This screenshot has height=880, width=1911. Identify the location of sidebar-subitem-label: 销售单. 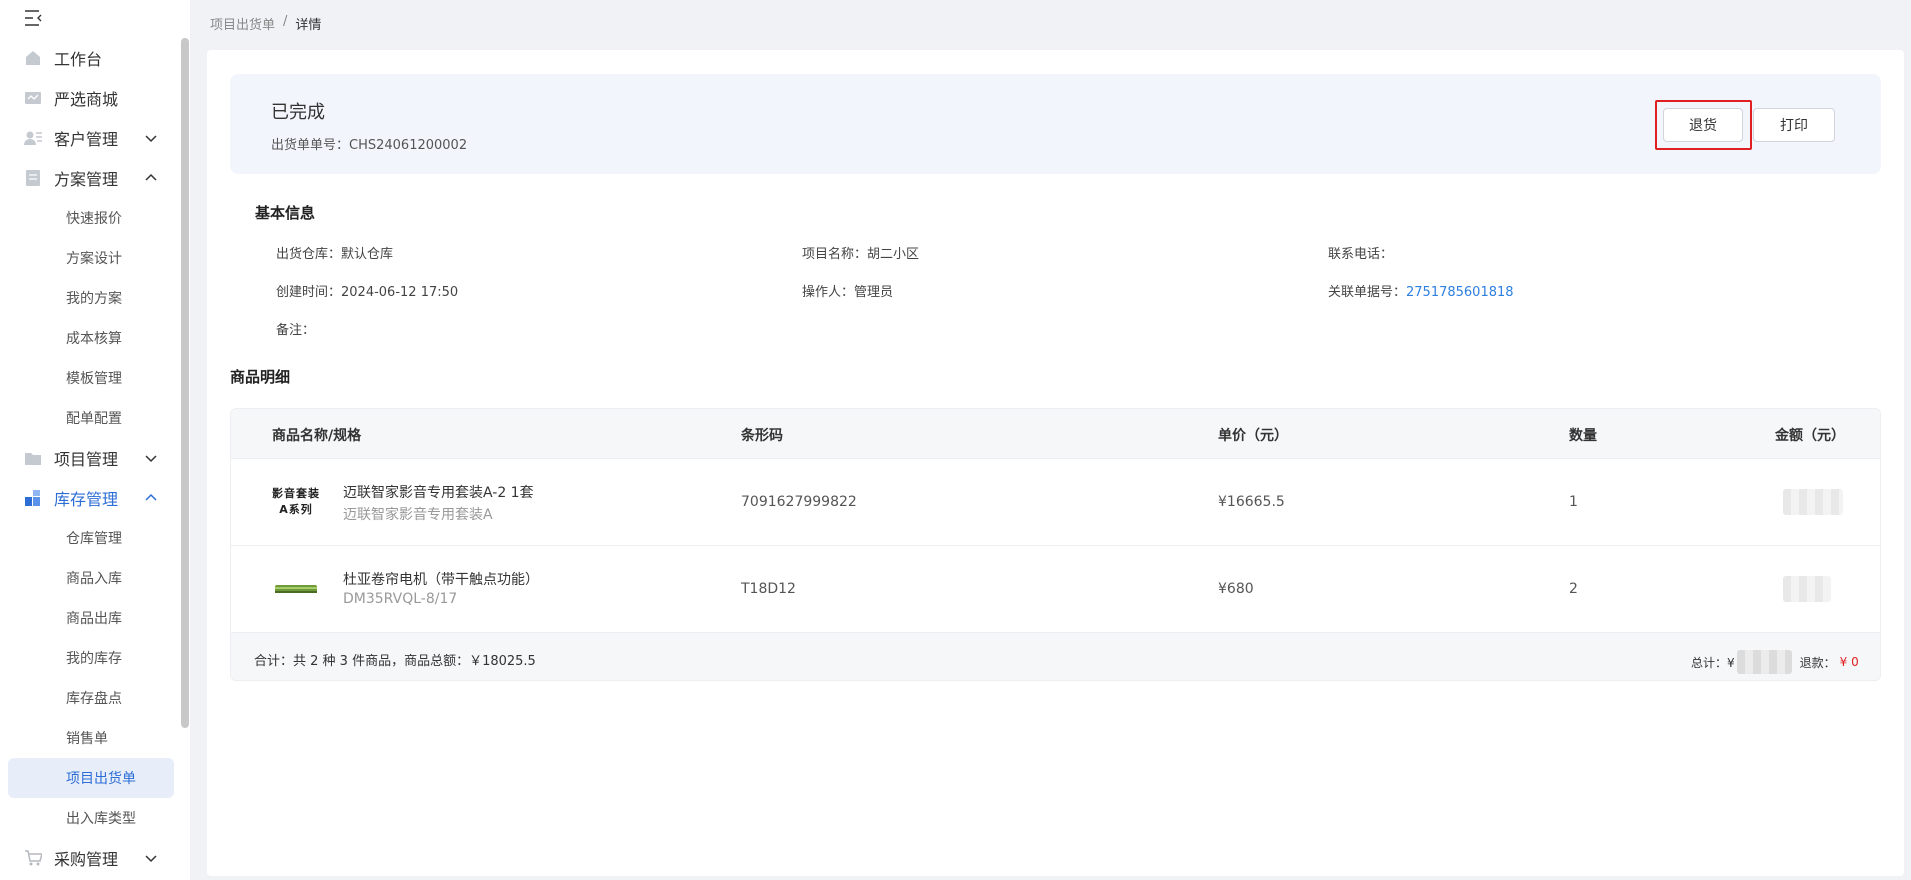
(87, 739).